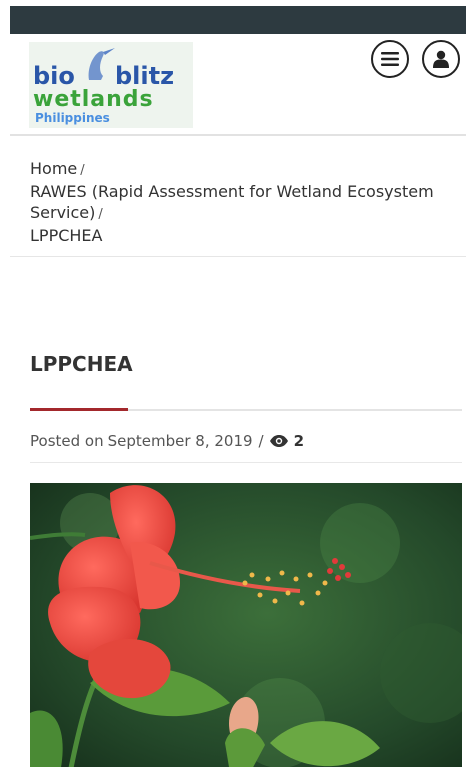 The height and width of the screenshot is (767, 466). What do you see at coordinates (240, 169) in the screenshot?
I see `breadcrumb-item-home: Home /` at bounding box center [240, 169].